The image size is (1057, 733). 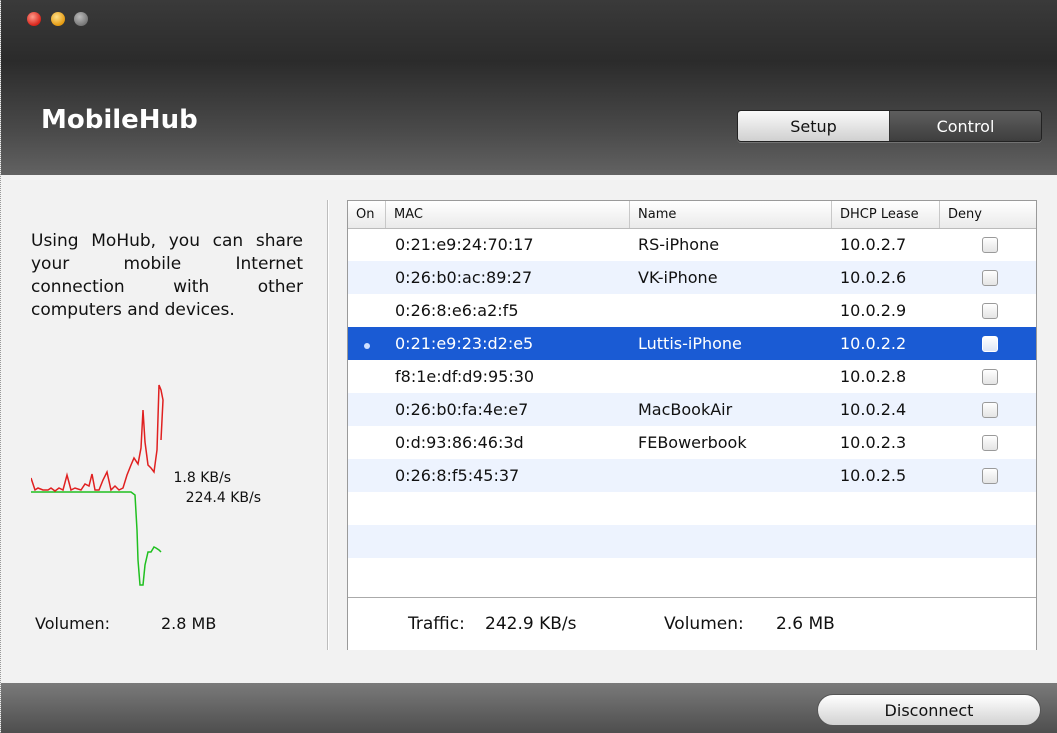 What do you see at coordinates (873, 343) in the screenshot?
I see `dhcp-lease-cell: 10.0.2.2` at bounding box center [873, 343].